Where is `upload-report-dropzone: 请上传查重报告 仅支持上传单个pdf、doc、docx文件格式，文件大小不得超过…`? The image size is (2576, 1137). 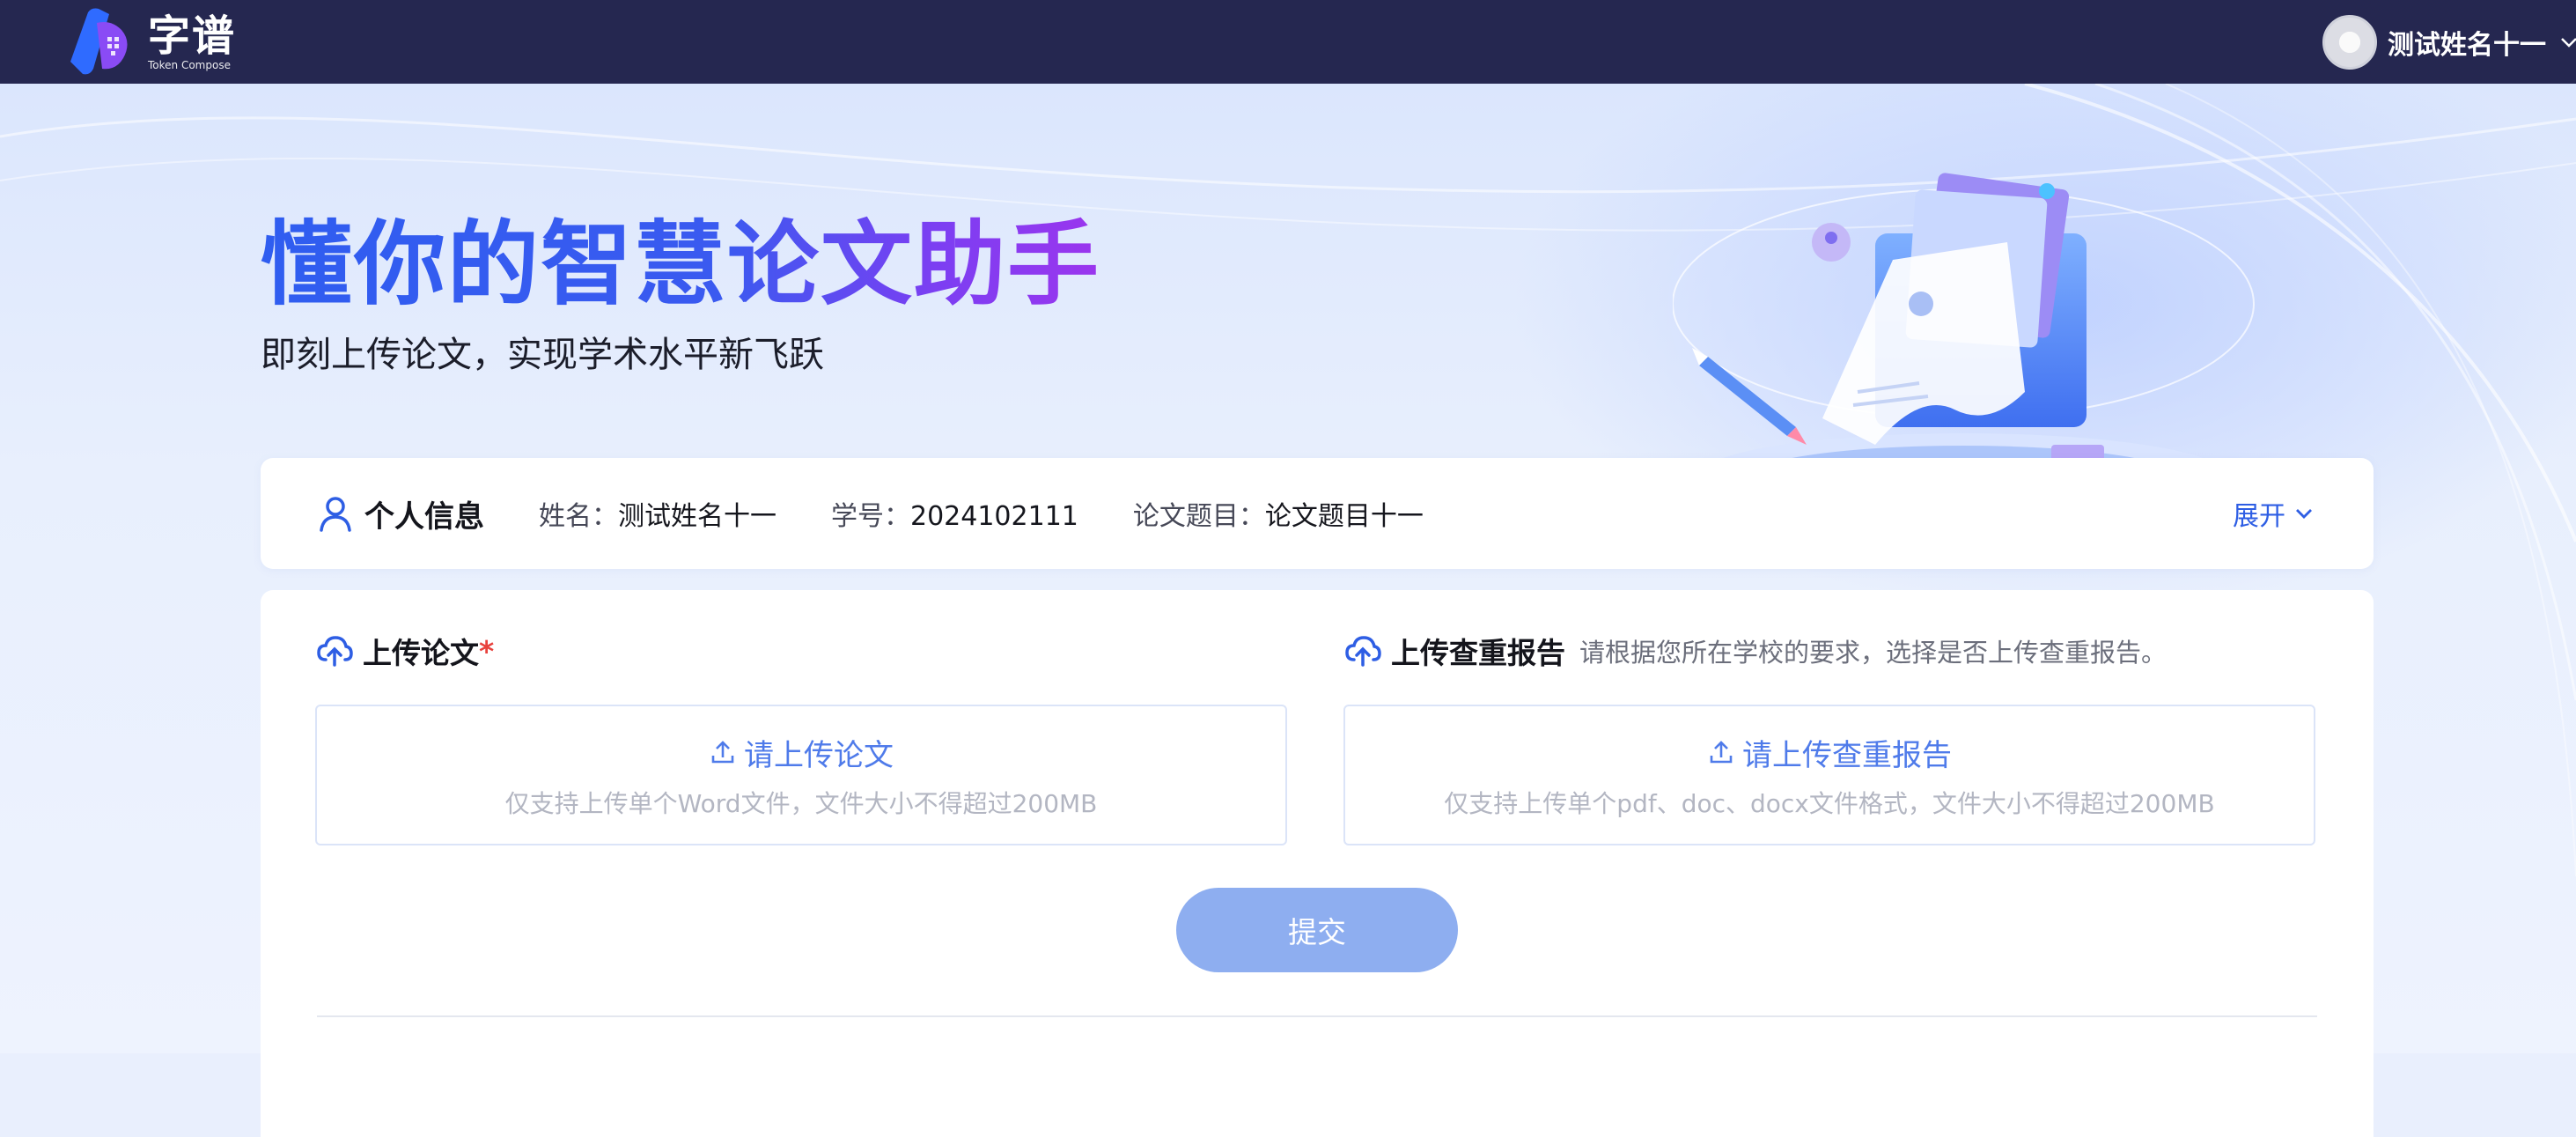
upload-report-dropzone: 请上传查重报告 仅支持上传单个pdf、doc、docx文件格式，文件大小不得超过… is located at coordinates (1829, 775).